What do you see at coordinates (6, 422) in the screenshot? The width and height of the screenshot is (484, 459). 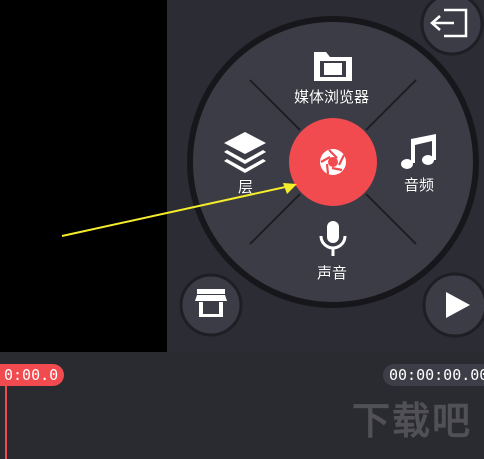 I see `playhead` at bounding box center [6, 422].